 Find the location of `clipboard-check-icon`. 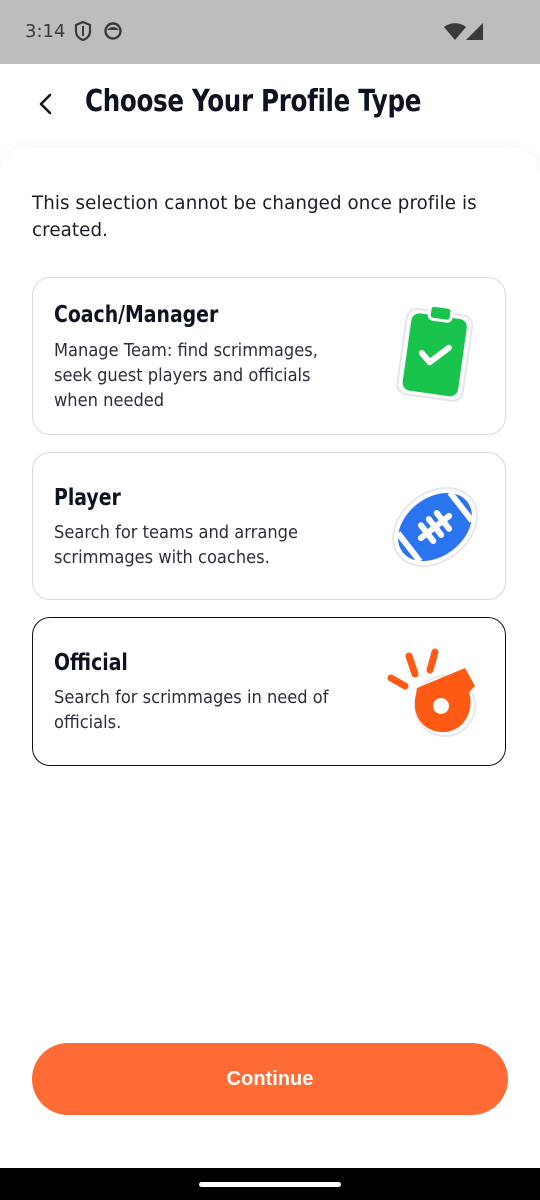

clipboard-check-icon is located at coordinates (436, 355).